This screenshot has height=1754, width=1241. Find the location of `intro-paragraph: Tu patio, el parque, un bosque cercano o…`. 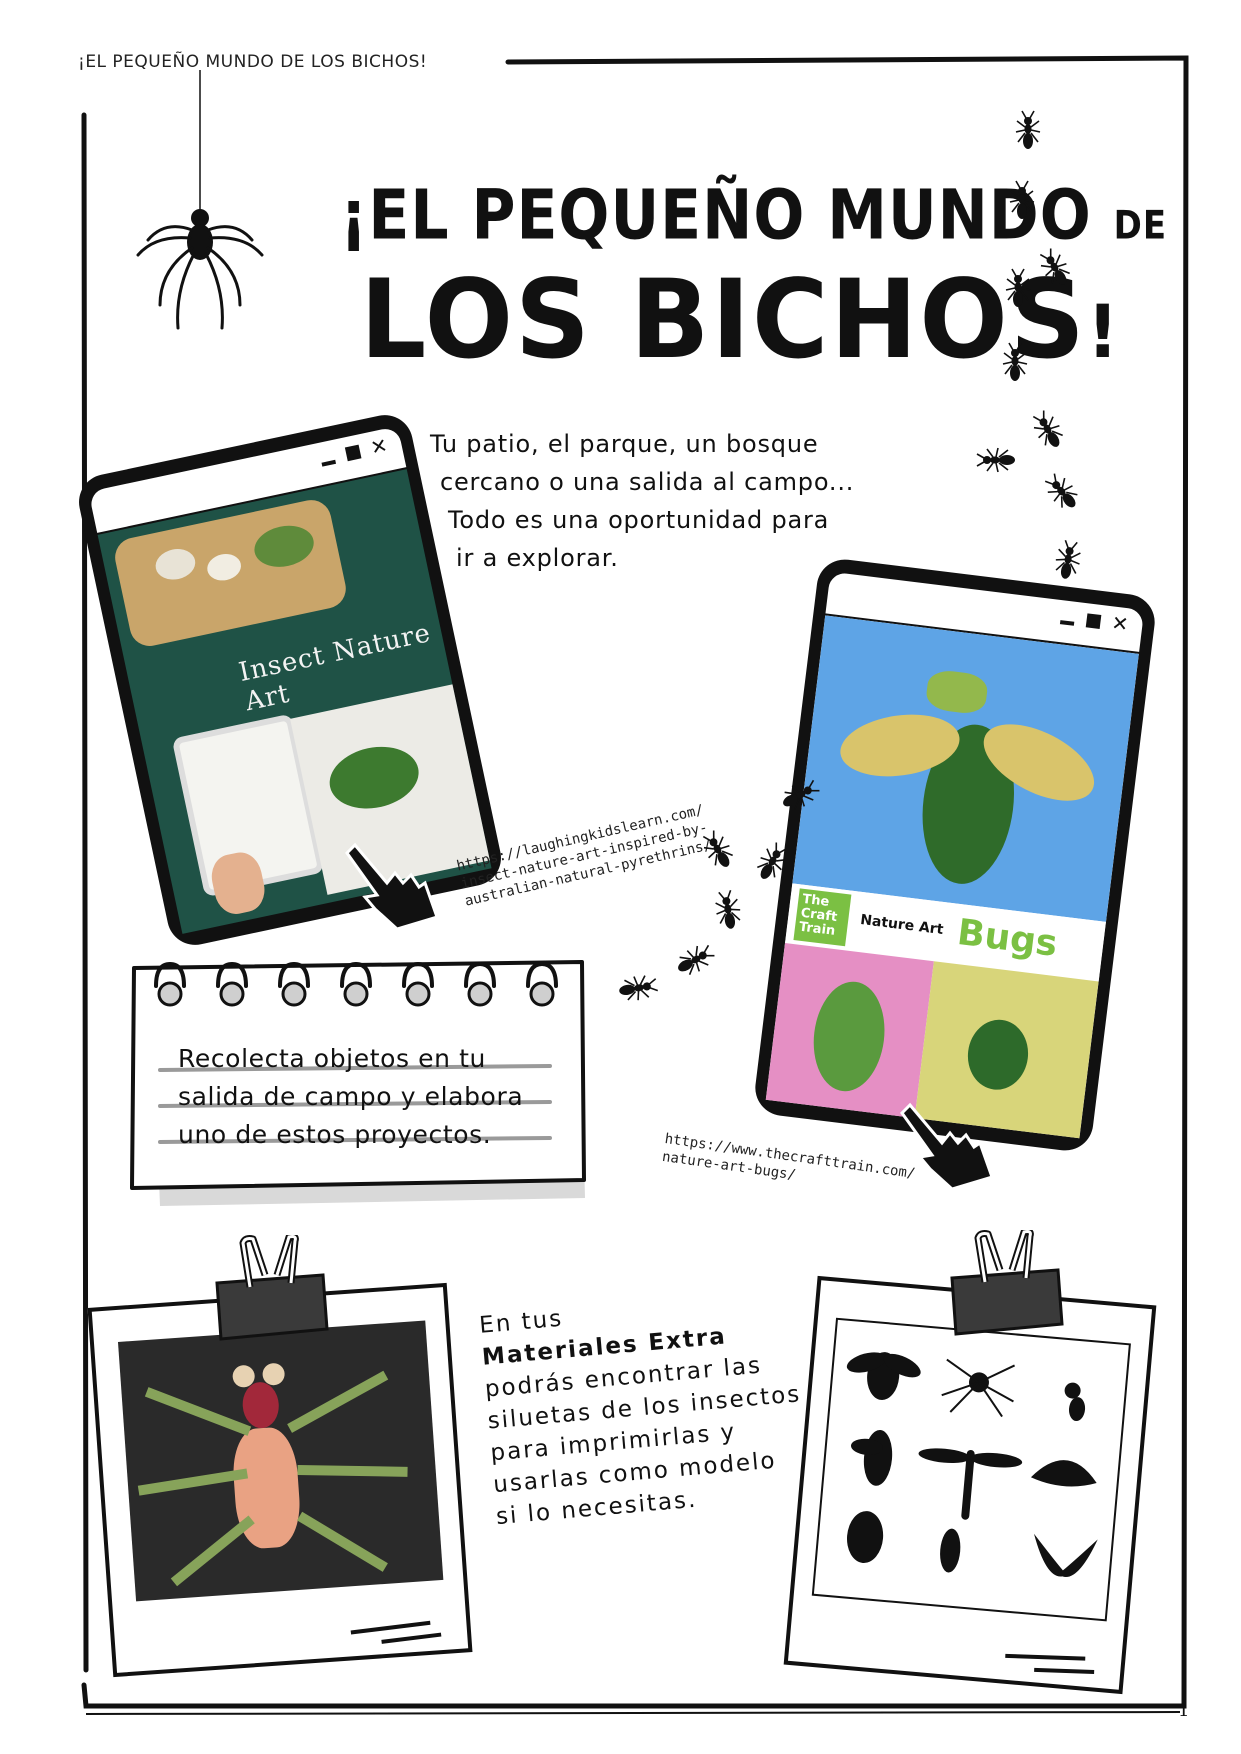

intro-paragraph: Tu patio, el parque, un bosque cercano o… is located at coordinates (645, 501).